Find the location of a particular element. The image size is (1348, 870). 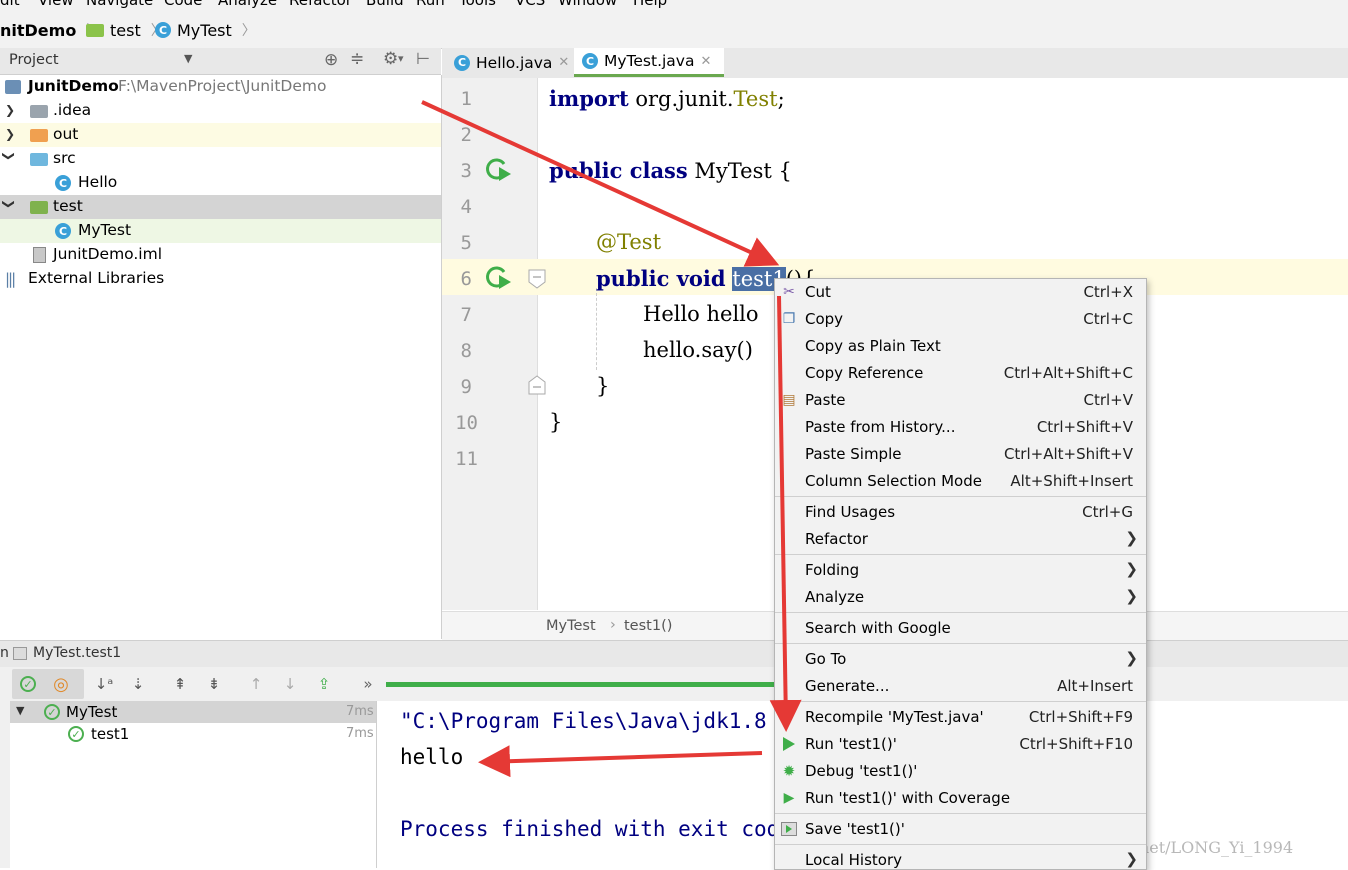

menu-item-column-selection-mode: Column Selection Mode Alt+Shift+Insert is located at coordinates (960, 481).